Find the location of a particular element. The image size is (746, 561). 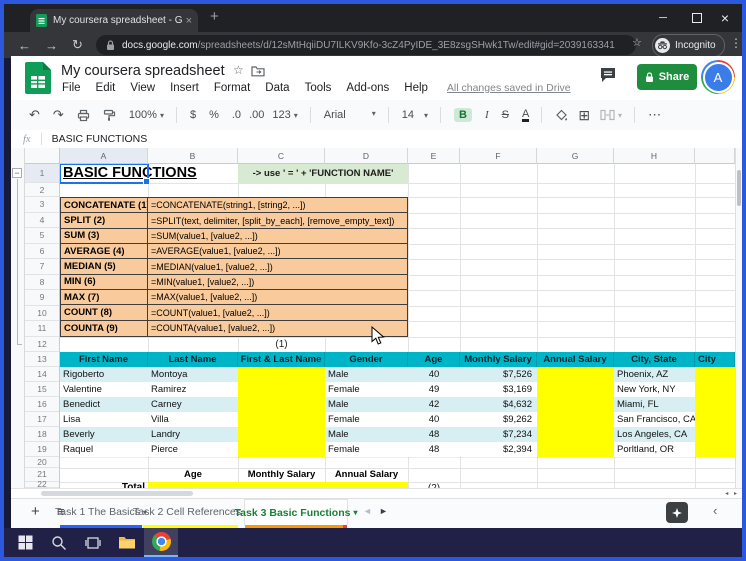

row-header: 6 is located at coordinates (42, 251).